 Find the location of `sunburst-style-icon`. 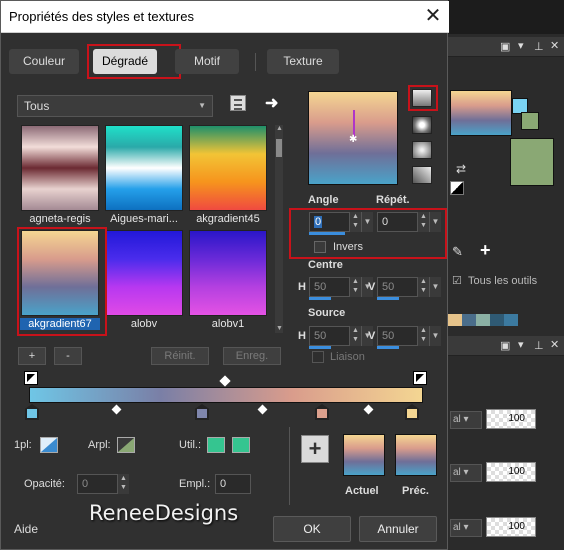

sunburst-style-icon is located at coordinates (422, 150).